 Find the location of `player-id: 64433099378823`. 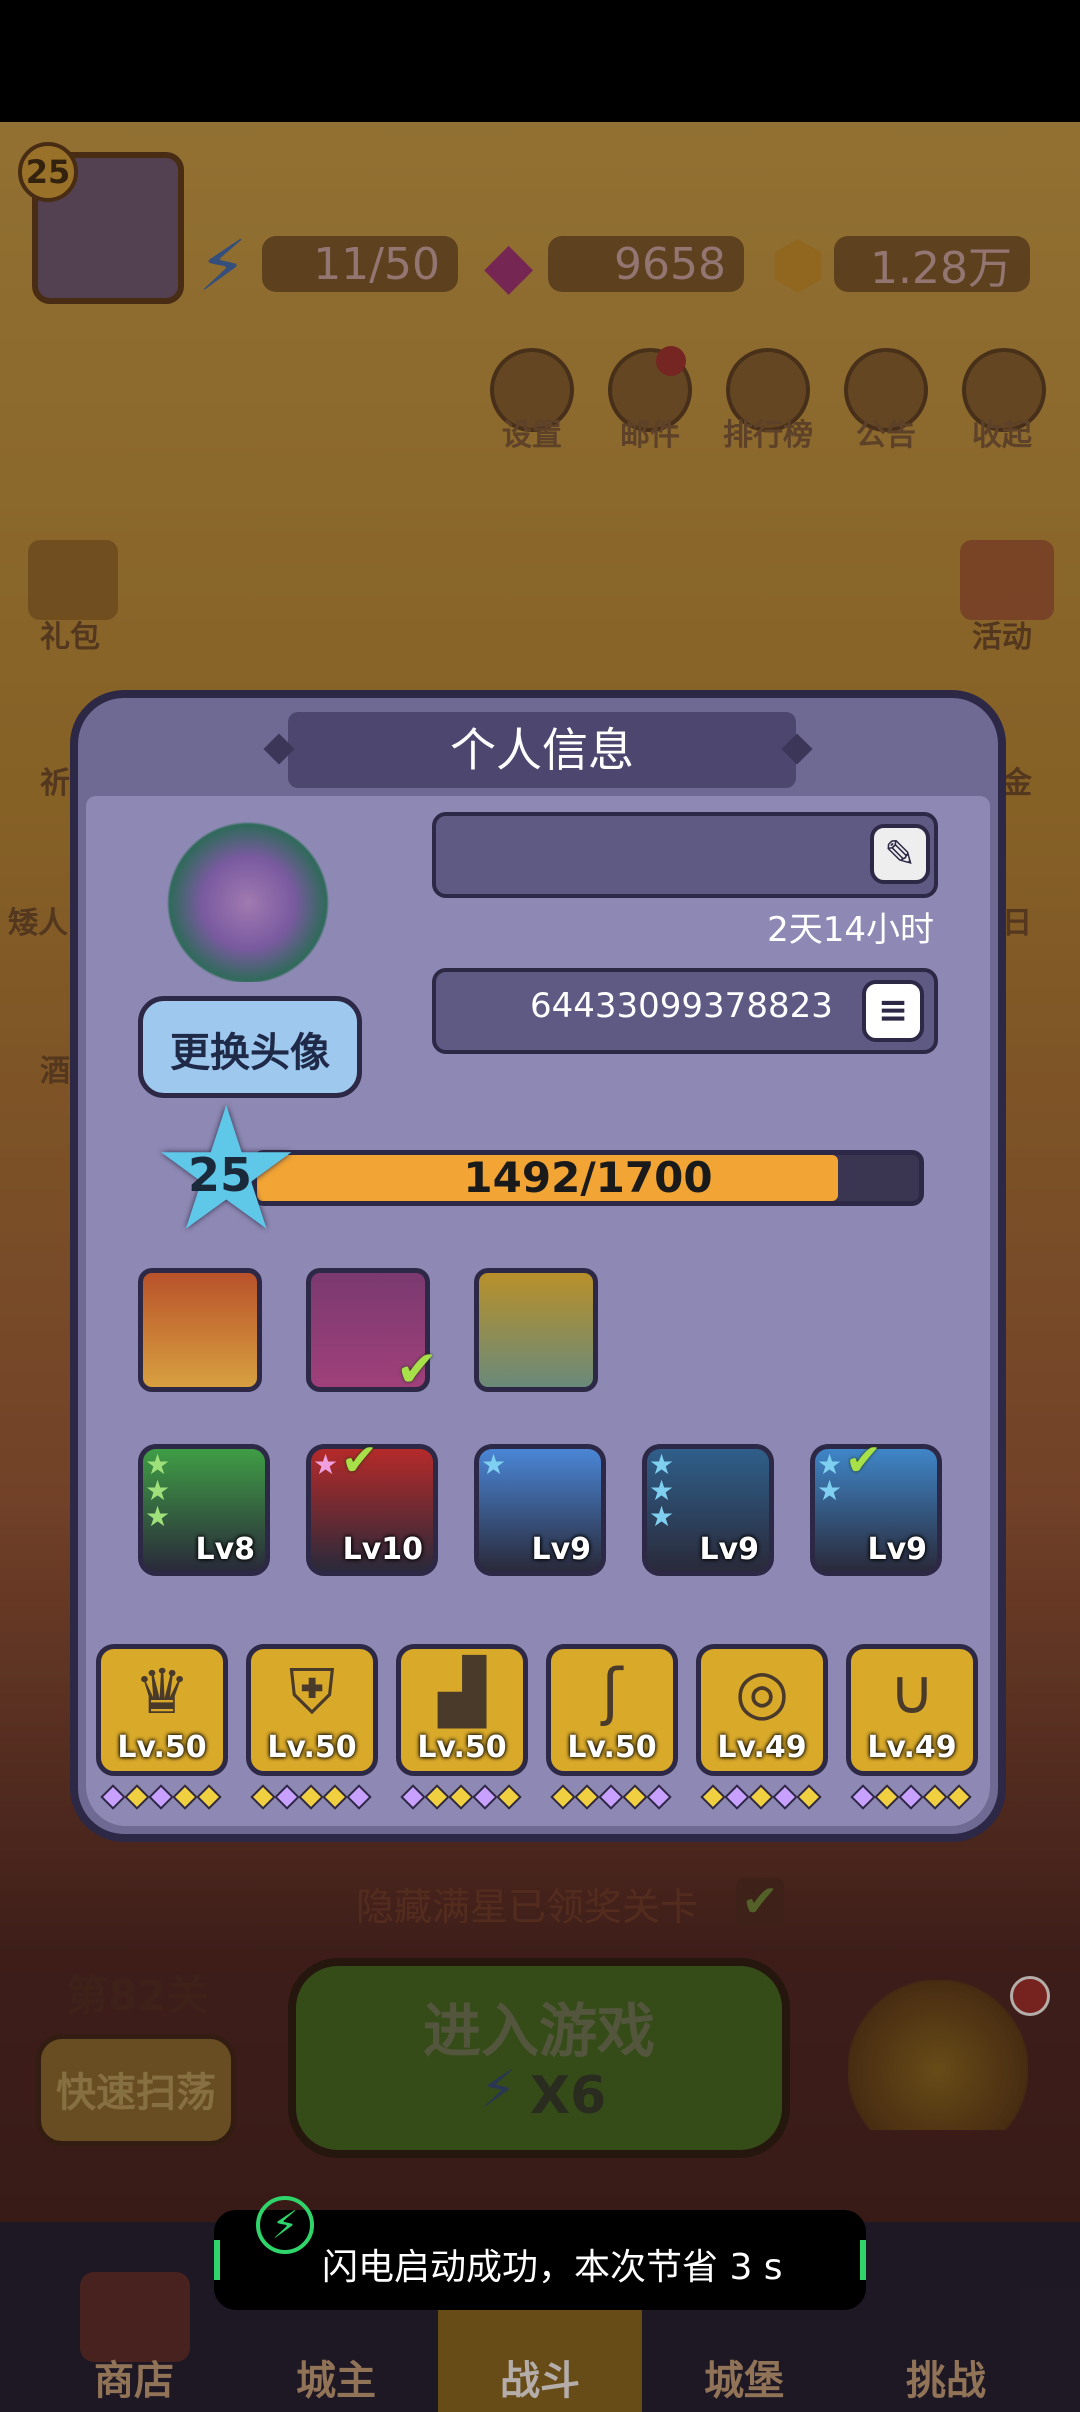

player-id: 64433099378823 is located at coordinates (681, 1006).